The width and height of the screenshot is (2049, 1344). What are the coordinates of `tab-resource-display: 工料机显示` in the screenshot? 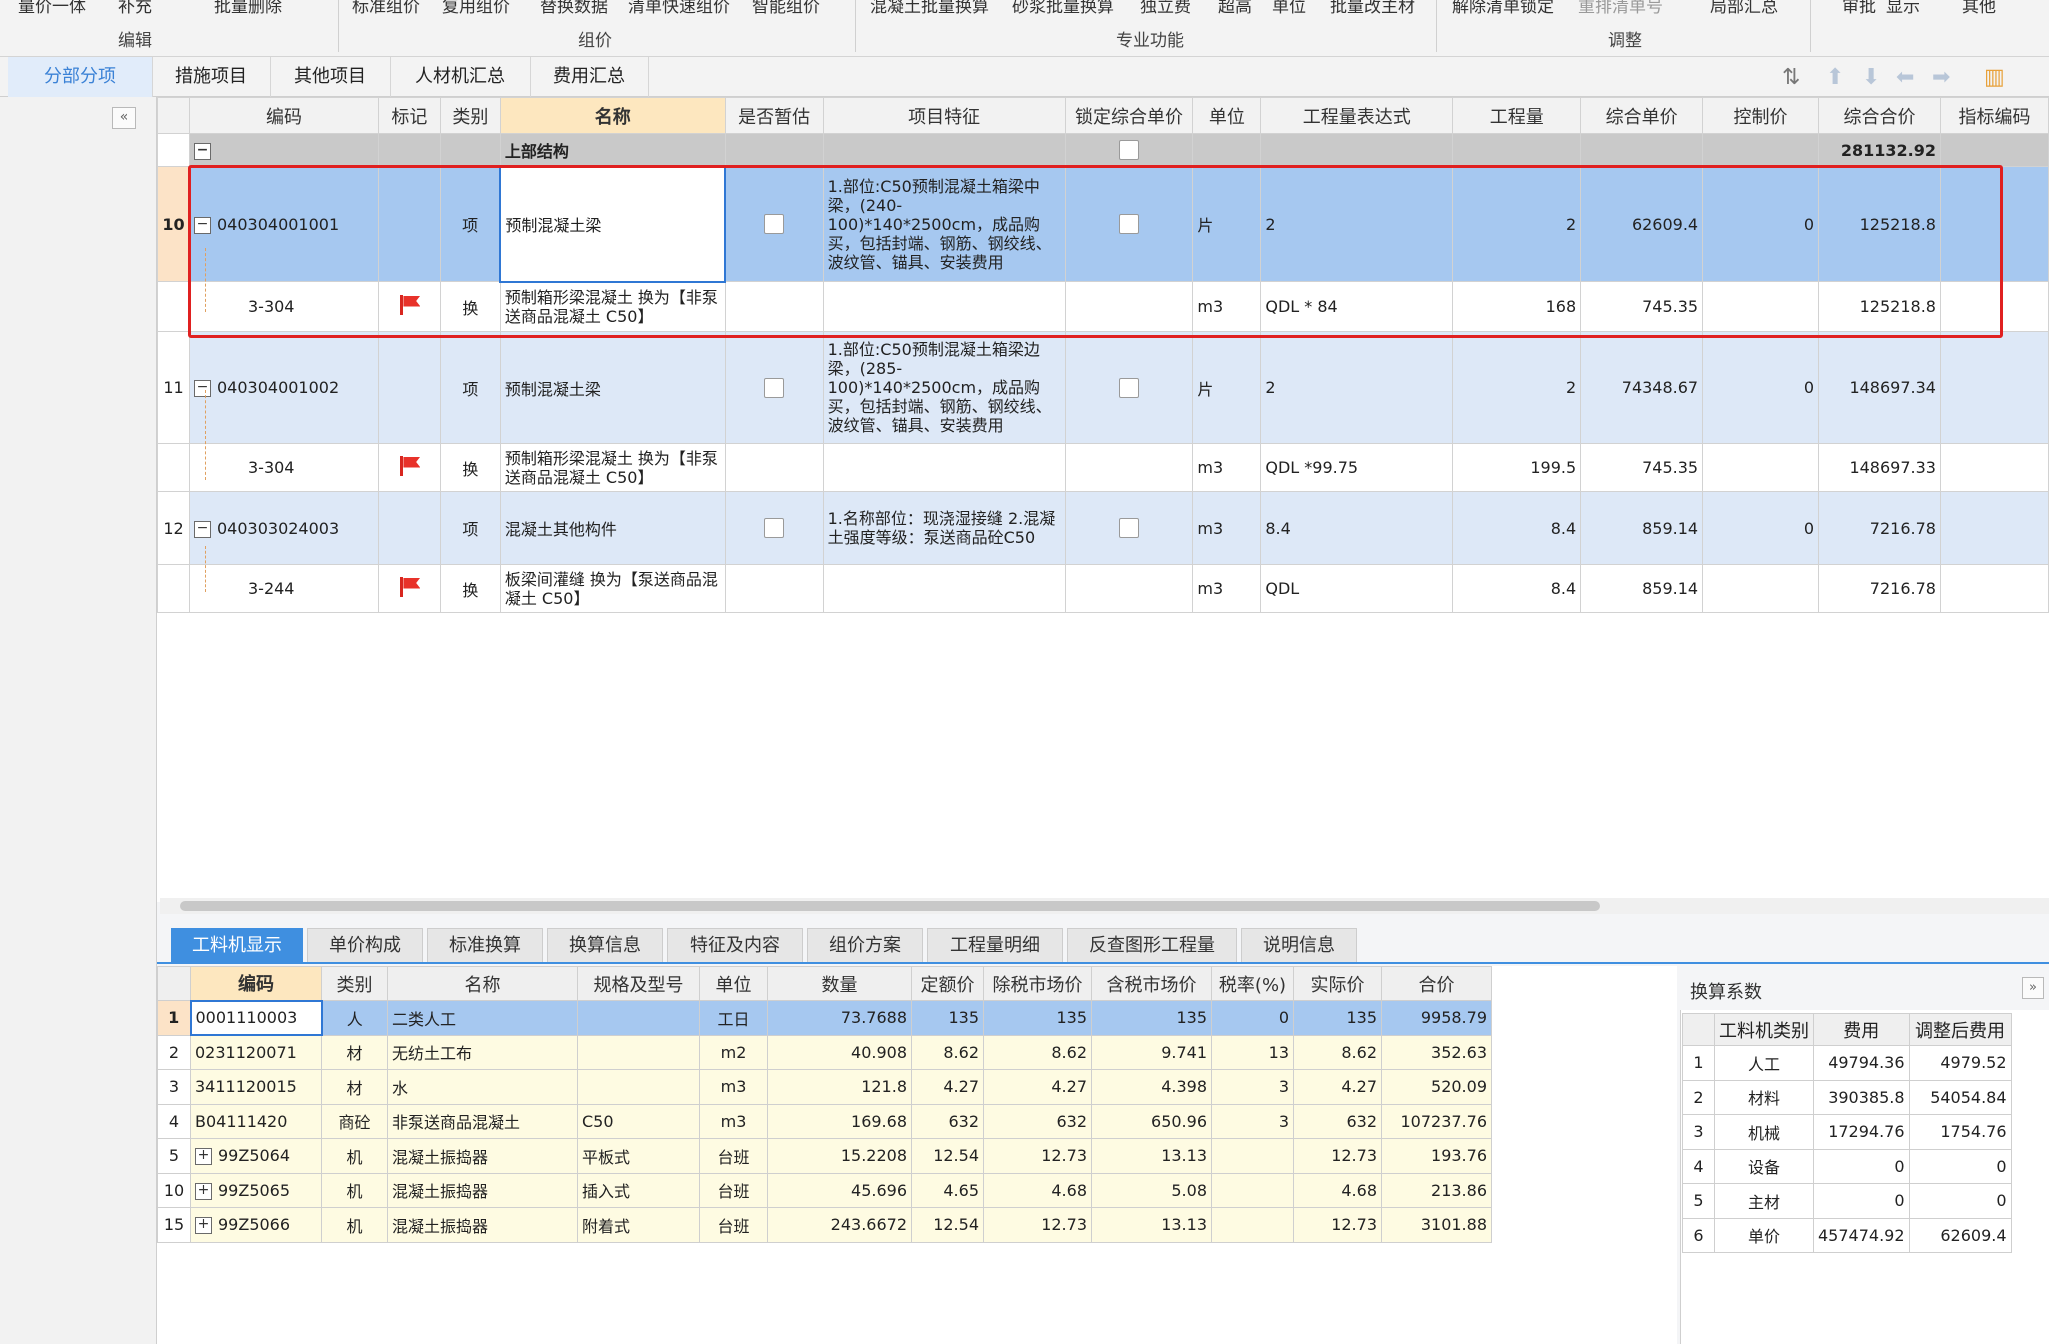 It's located at (237, 945).